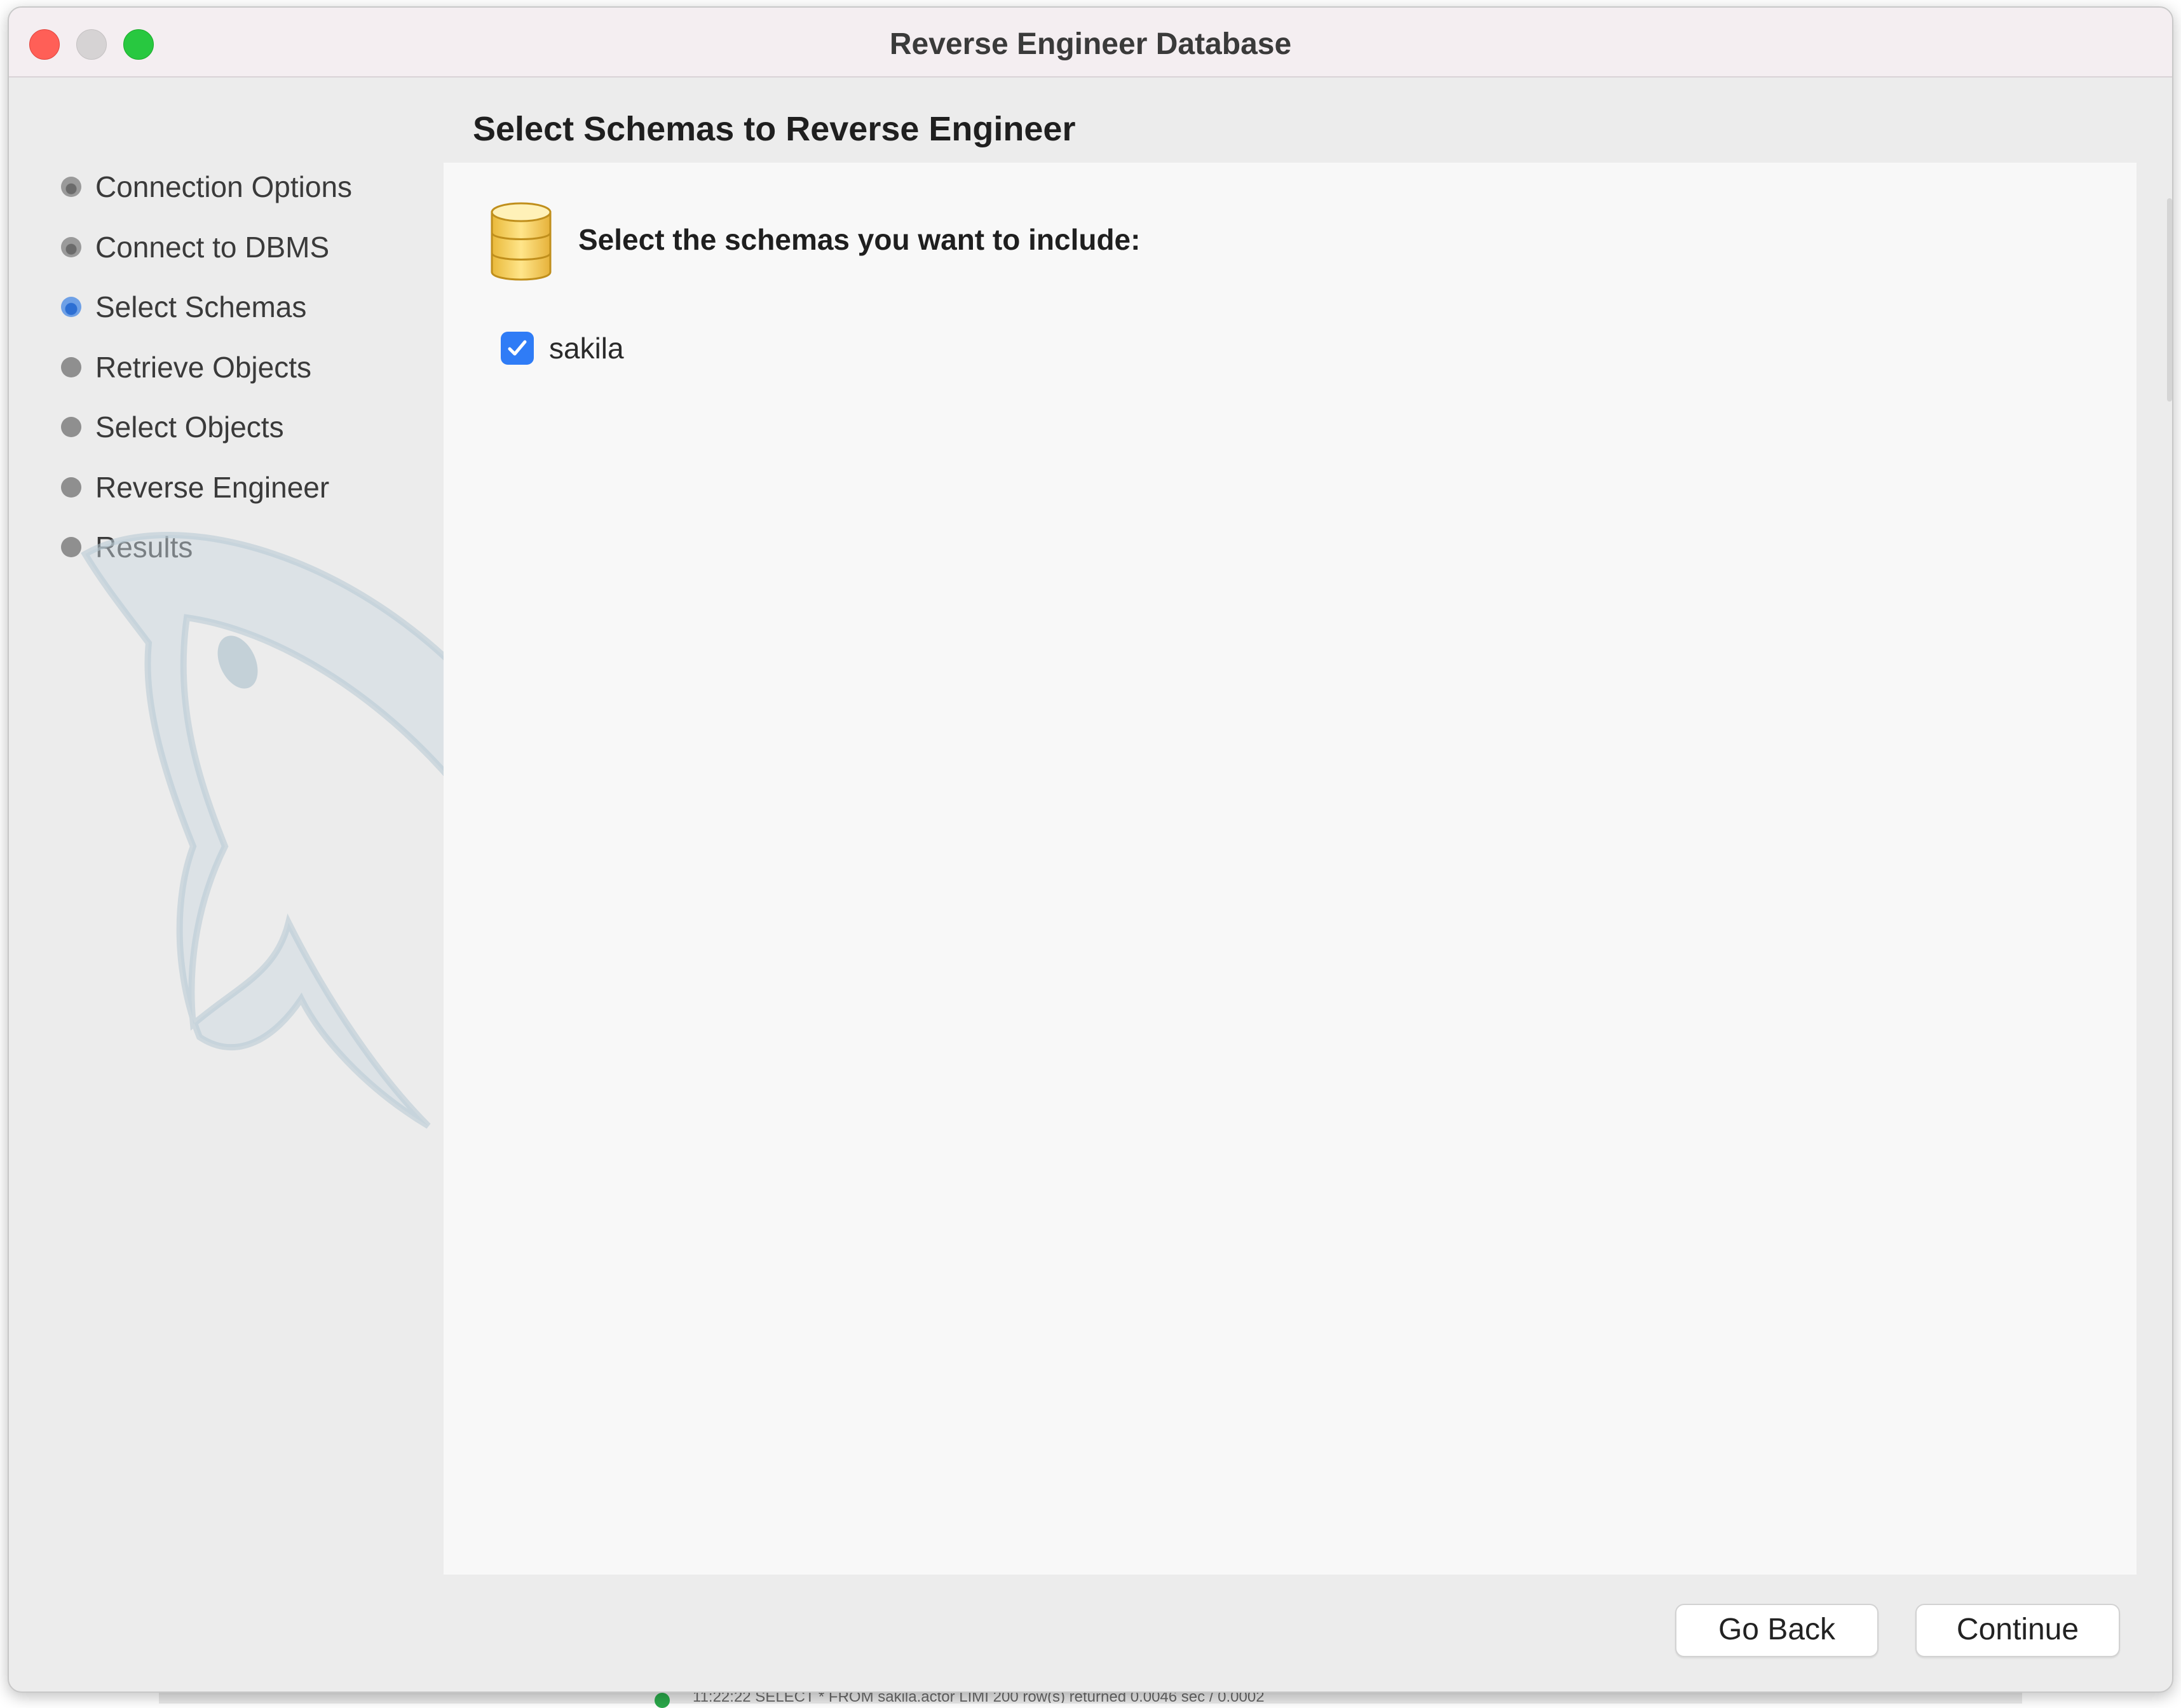 The width and height of the screenshot is (2181, 1708). I want to click on title-bar: Reverse Engineer Database, so click(1090, 43).